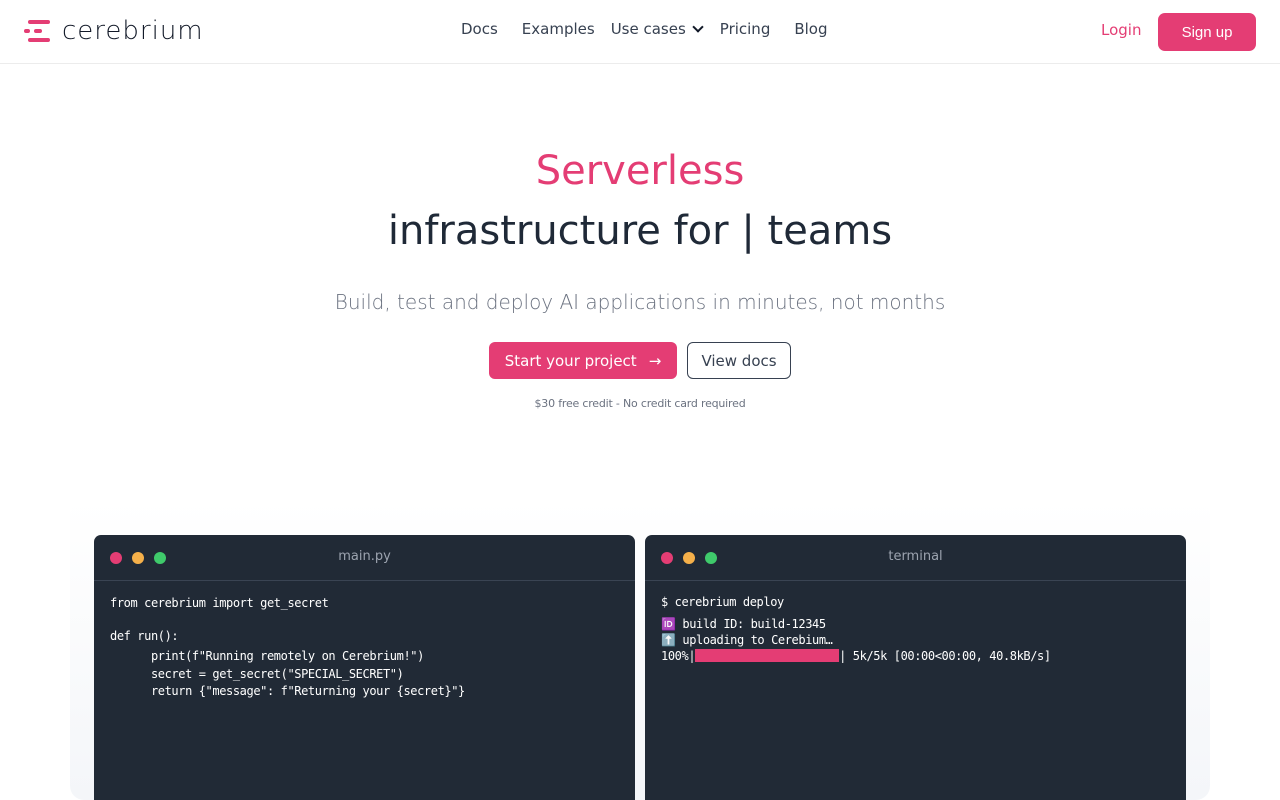 This screenshot has height=800, width=1280. I want to click on nav-link-examples: Examples, so click(558, 29).